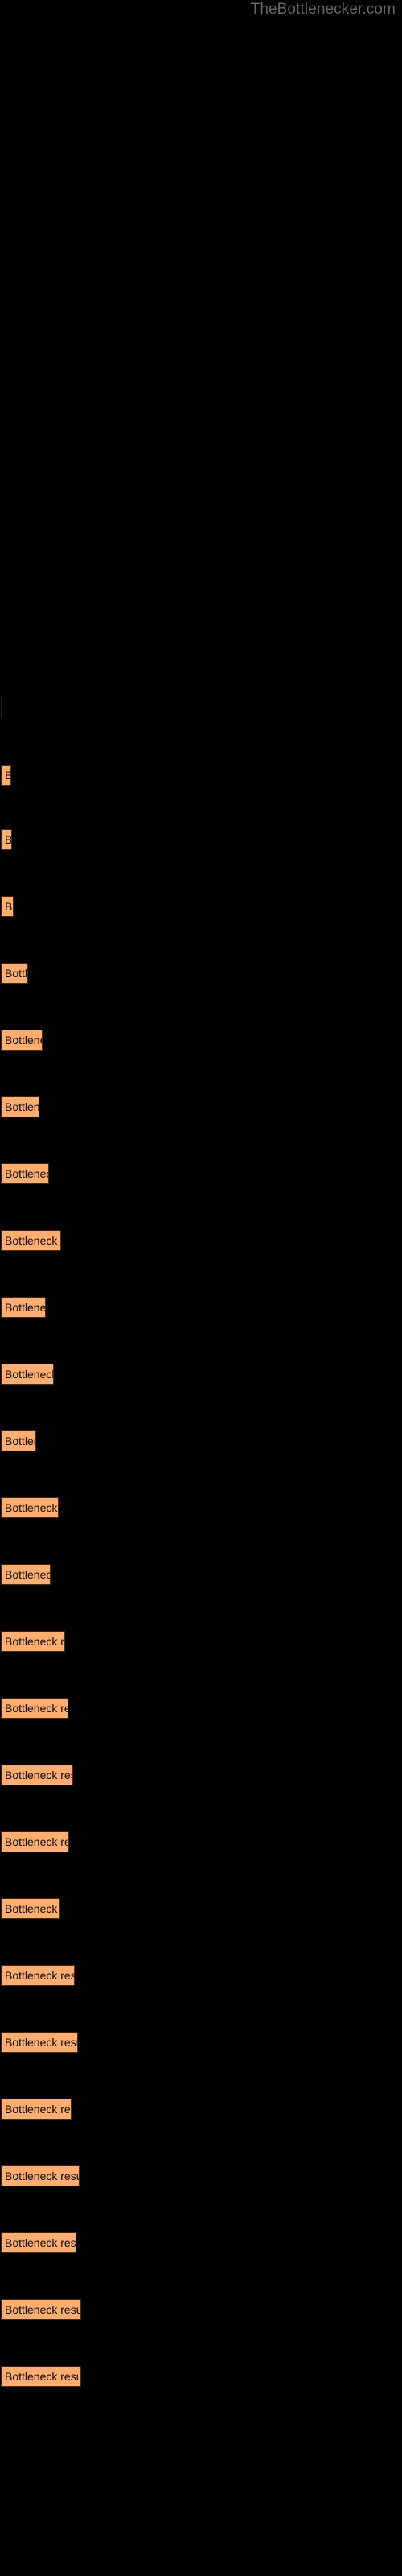 This screenshot has width=402, height=2576. I want to click on bar-24: Bottleneck result, so click(38, 2242).